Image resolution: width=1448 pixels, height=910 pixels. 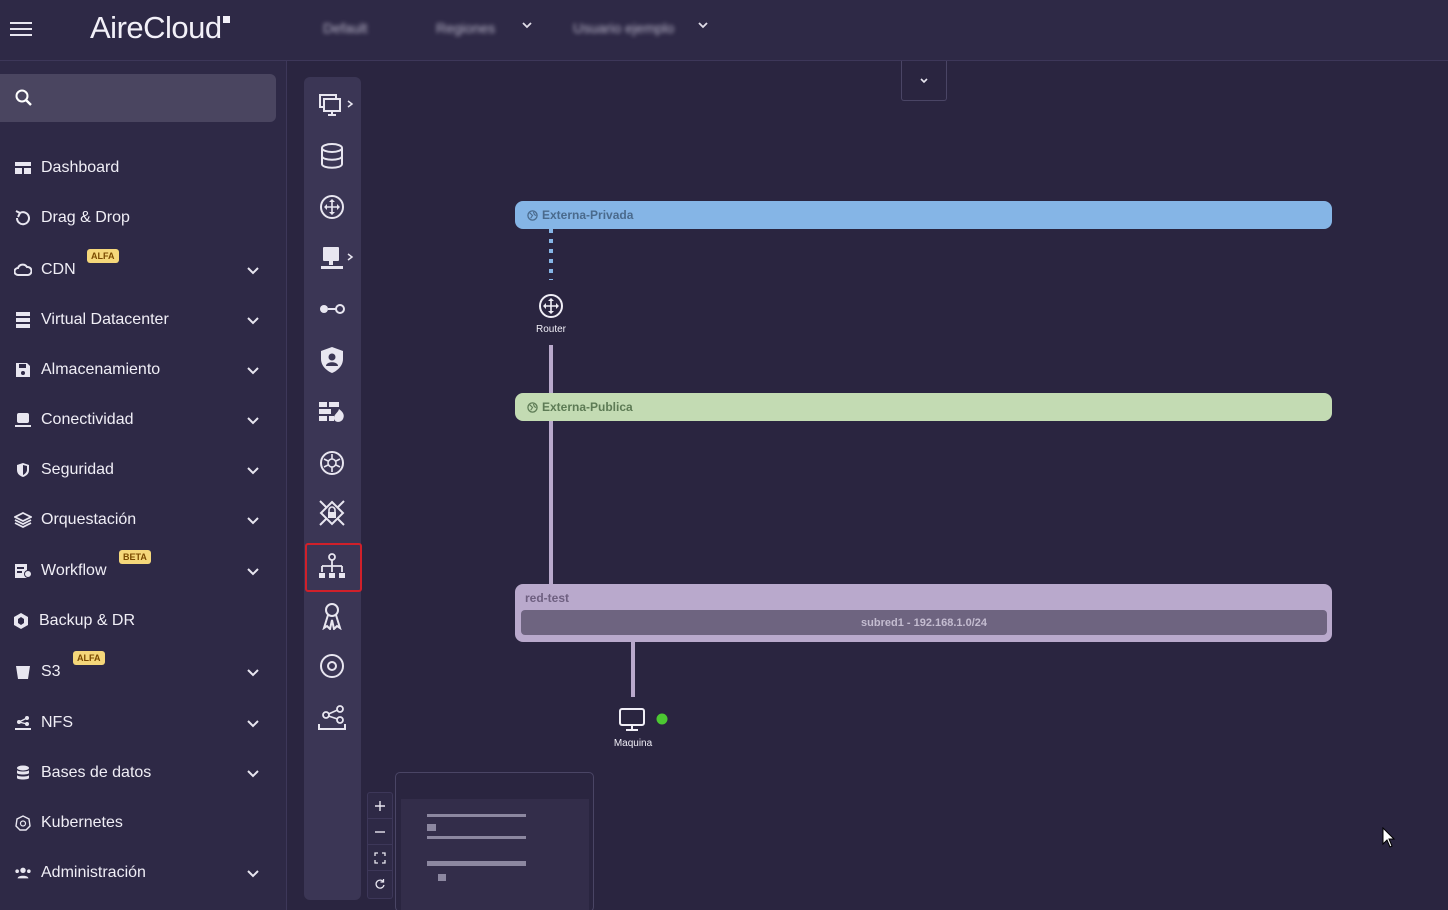 What do you see at coordinates (23, 320) in the screenshot?
I see `server-icon` at bounding box center [23, 320].